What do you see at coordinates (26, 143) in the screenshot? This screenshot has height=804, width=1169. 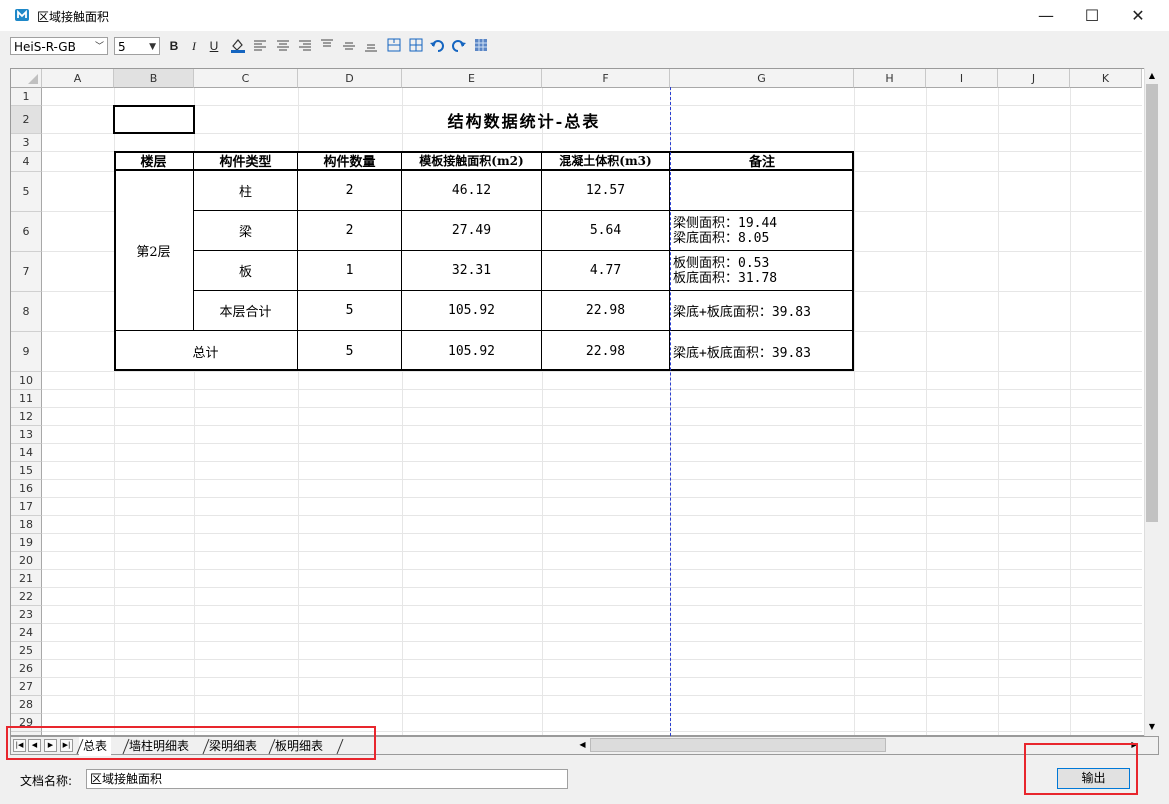 I see `row-header: 3` at bounding box center [26, 143].